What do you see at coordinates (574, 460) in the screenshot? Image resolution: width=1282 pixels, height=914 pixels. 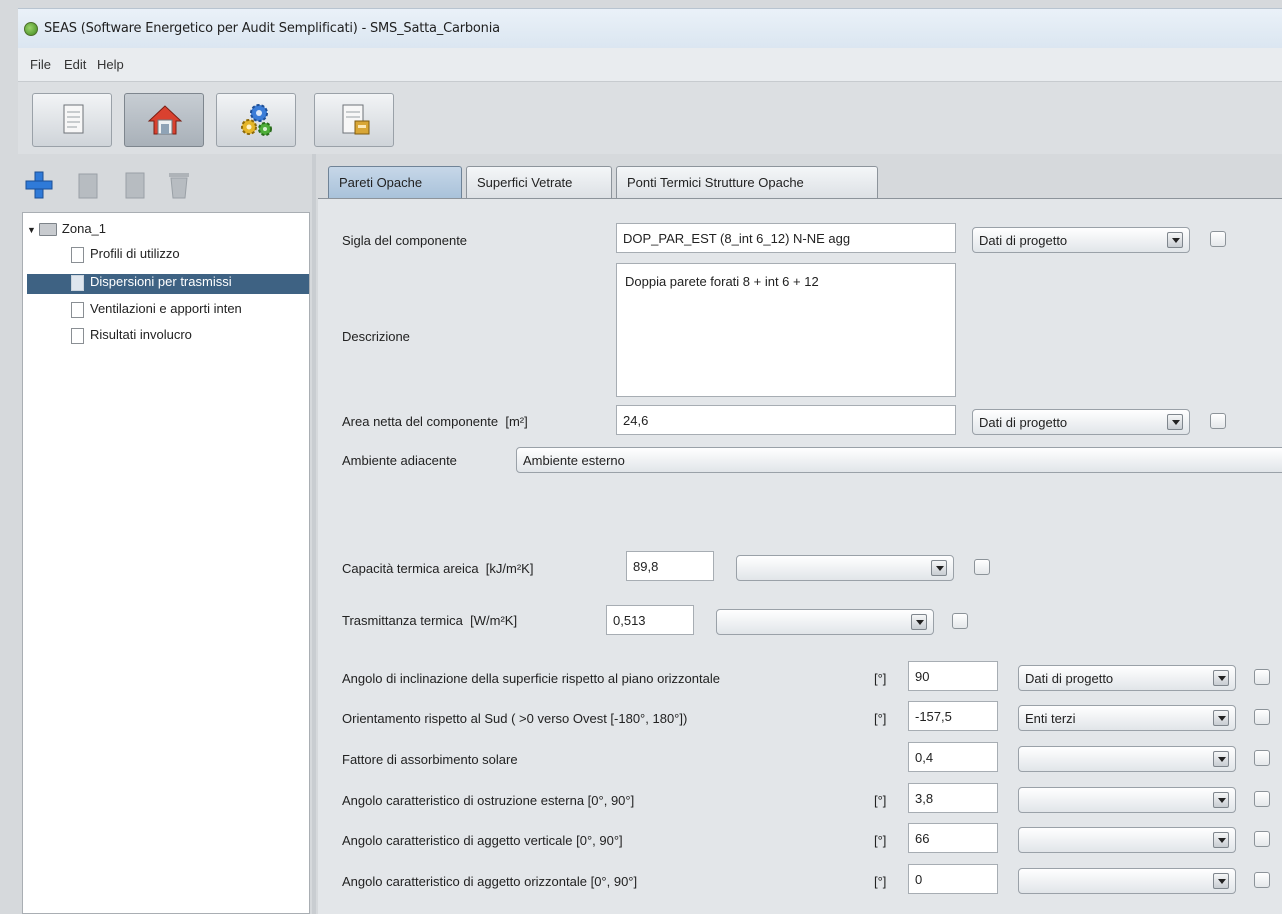 I see `select-value: Ambiente esterno` at bounding box center [574, 460].